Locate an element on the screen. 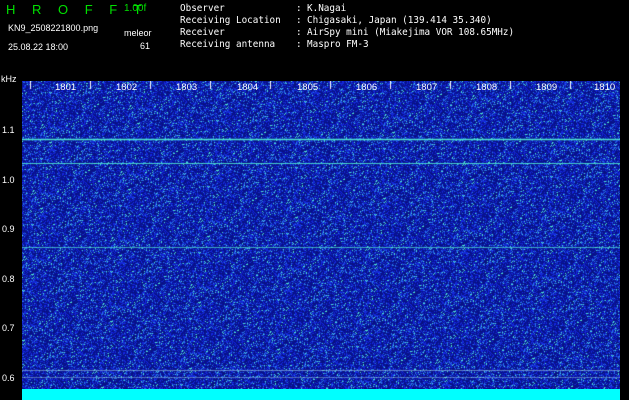  x-tick-label: 1801 is located at coordinates (66, 87).